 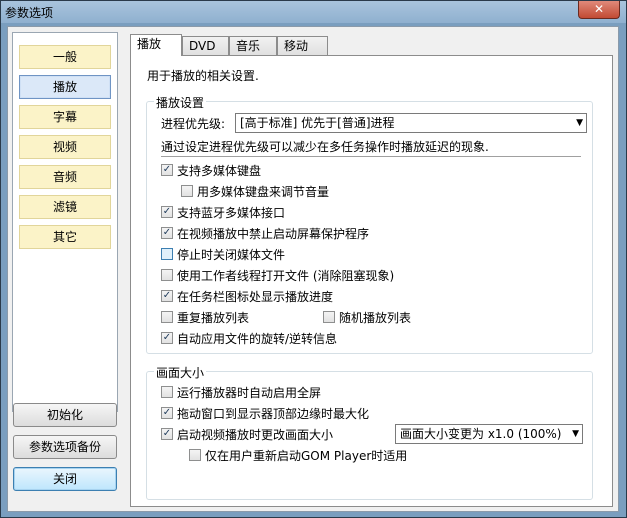 I want to click on sidebar-item-filters: 滤镜, so click(x=65, y=207).